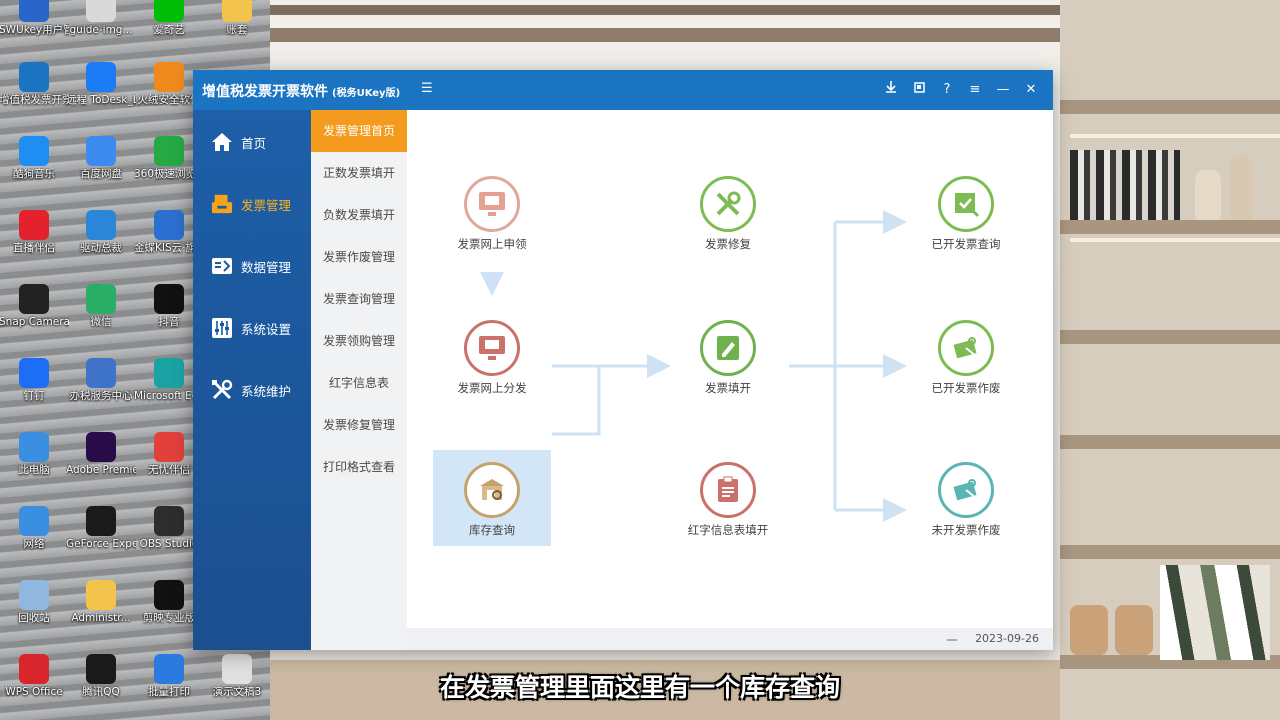 This screenshot has width=1280, height=720. What do you see at coordinates (252, 204) in the screenshot?
I see `nav-item-invoice-management: 发票管理` at bounding box center [252, 204].